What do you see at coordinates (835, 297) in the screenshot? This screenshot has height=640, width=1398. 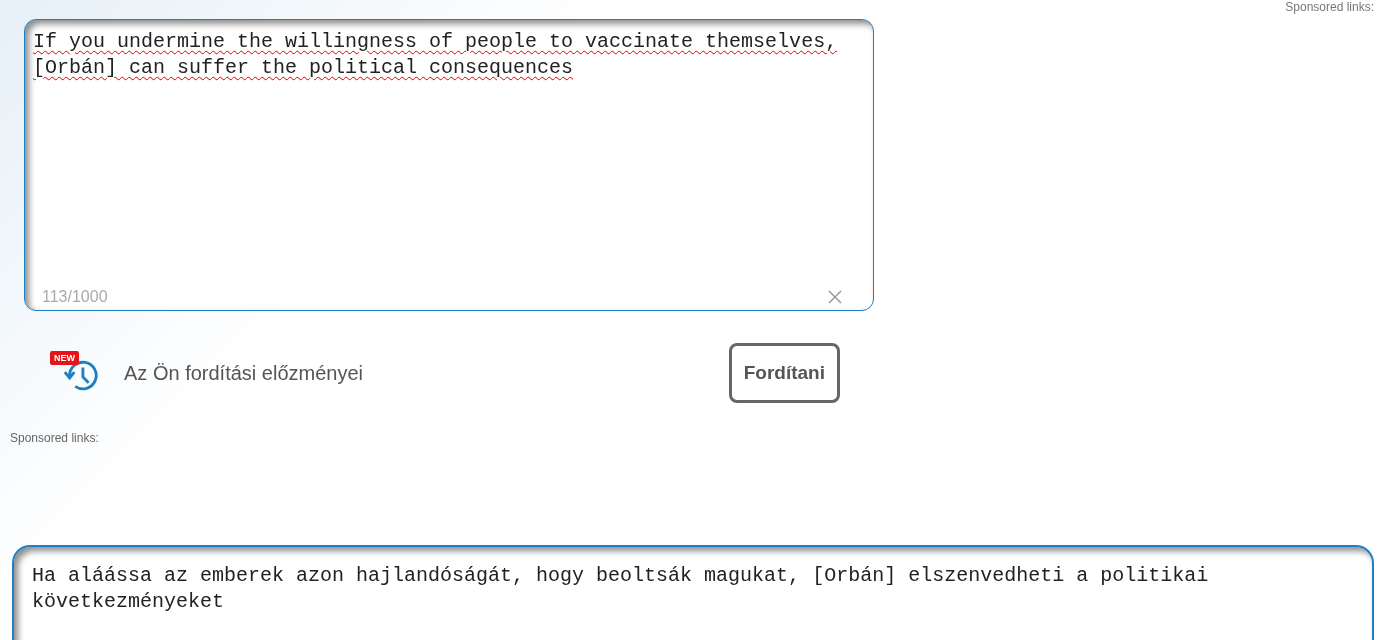 I see `close-icon` at bounding box center [835, 297].